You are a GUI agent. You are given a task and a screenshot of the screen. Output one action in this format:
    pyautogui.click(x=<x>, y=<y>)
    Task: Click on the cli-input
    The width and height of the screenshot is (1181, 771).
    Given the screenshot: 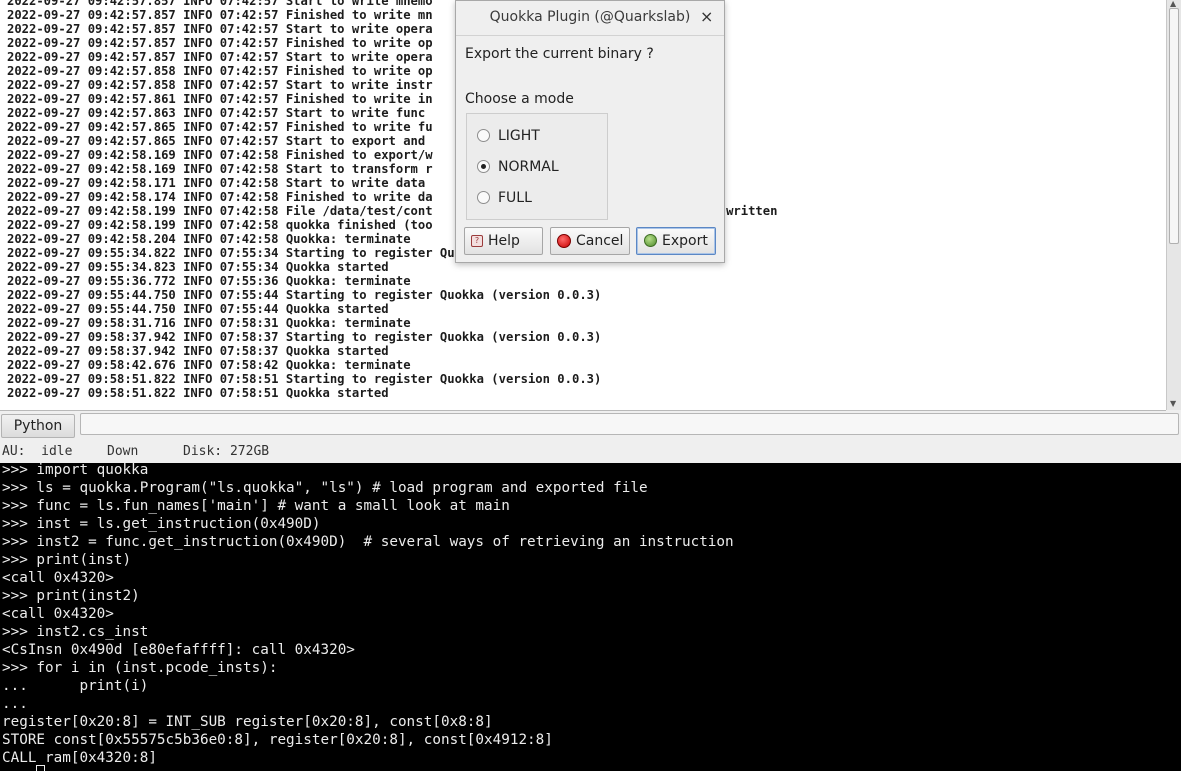 What is the action you would take?
    pyautogui.click(x=629, y=424)
    